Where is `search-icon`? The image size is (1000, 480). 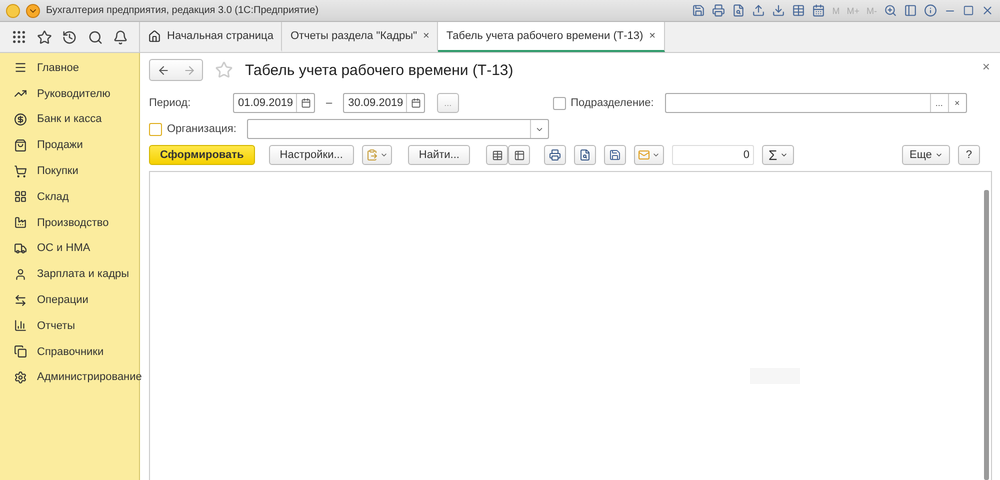
search-icon is located at coordinates (95, 37).